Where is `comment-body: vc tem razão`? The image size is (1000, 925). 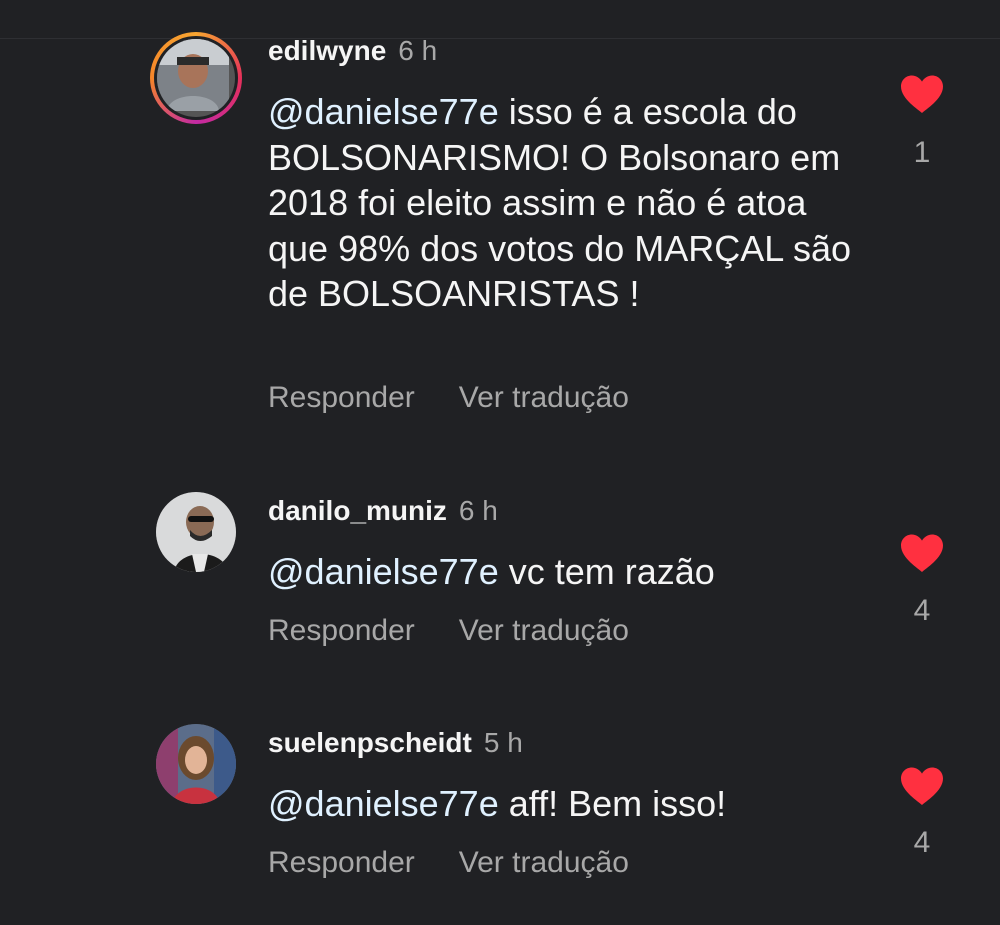 comment-body: vc tem razão is located at coordinates (606, 571).